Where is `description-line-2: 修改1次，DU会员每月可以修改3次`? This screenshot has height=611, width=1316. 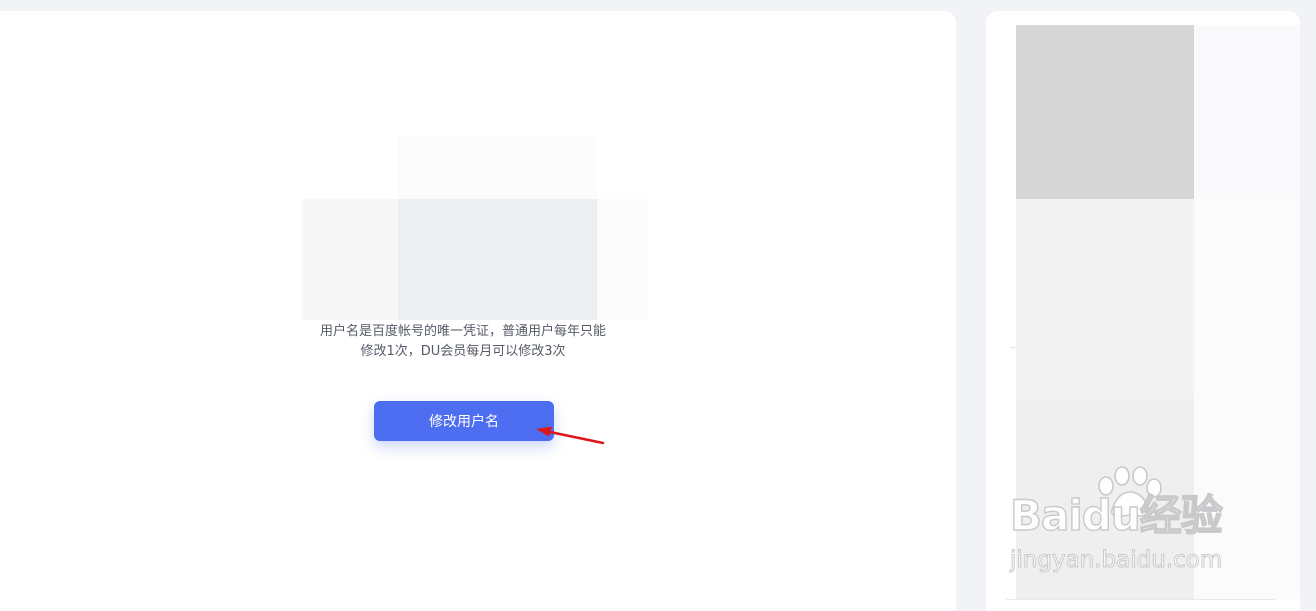
description-line-2: 修改1次，DU会员每月可以修改3次 is located at coordinates (463, 351).